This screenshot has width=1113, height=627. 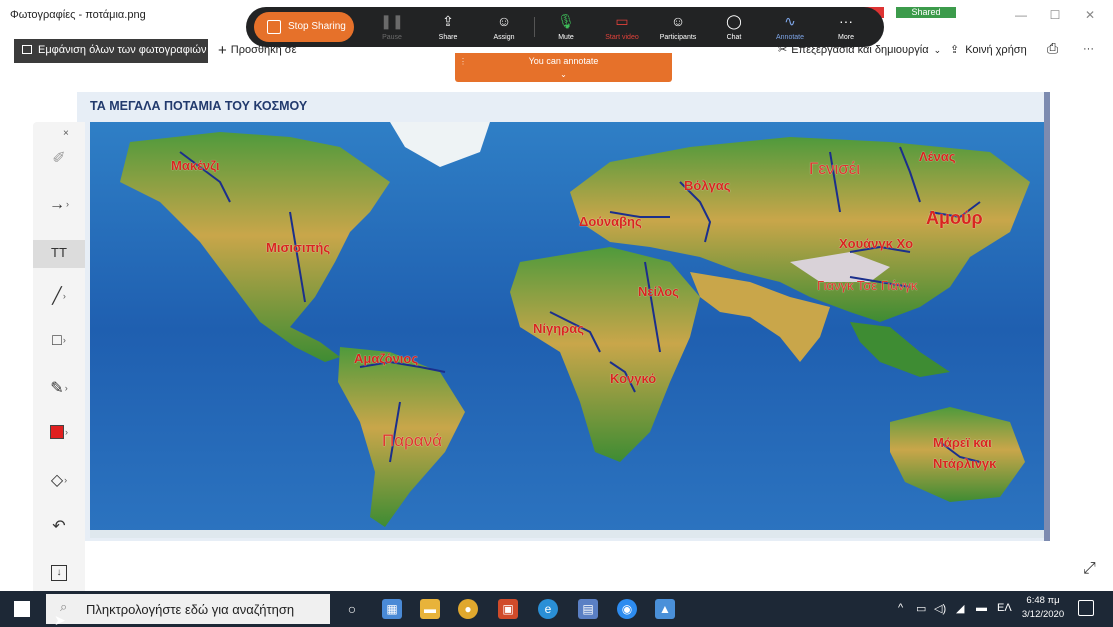 What do you see at coordinates (1088, 49) in the screenshot?
I see `more-options-button: ···` at bounding box center [1088, 49].